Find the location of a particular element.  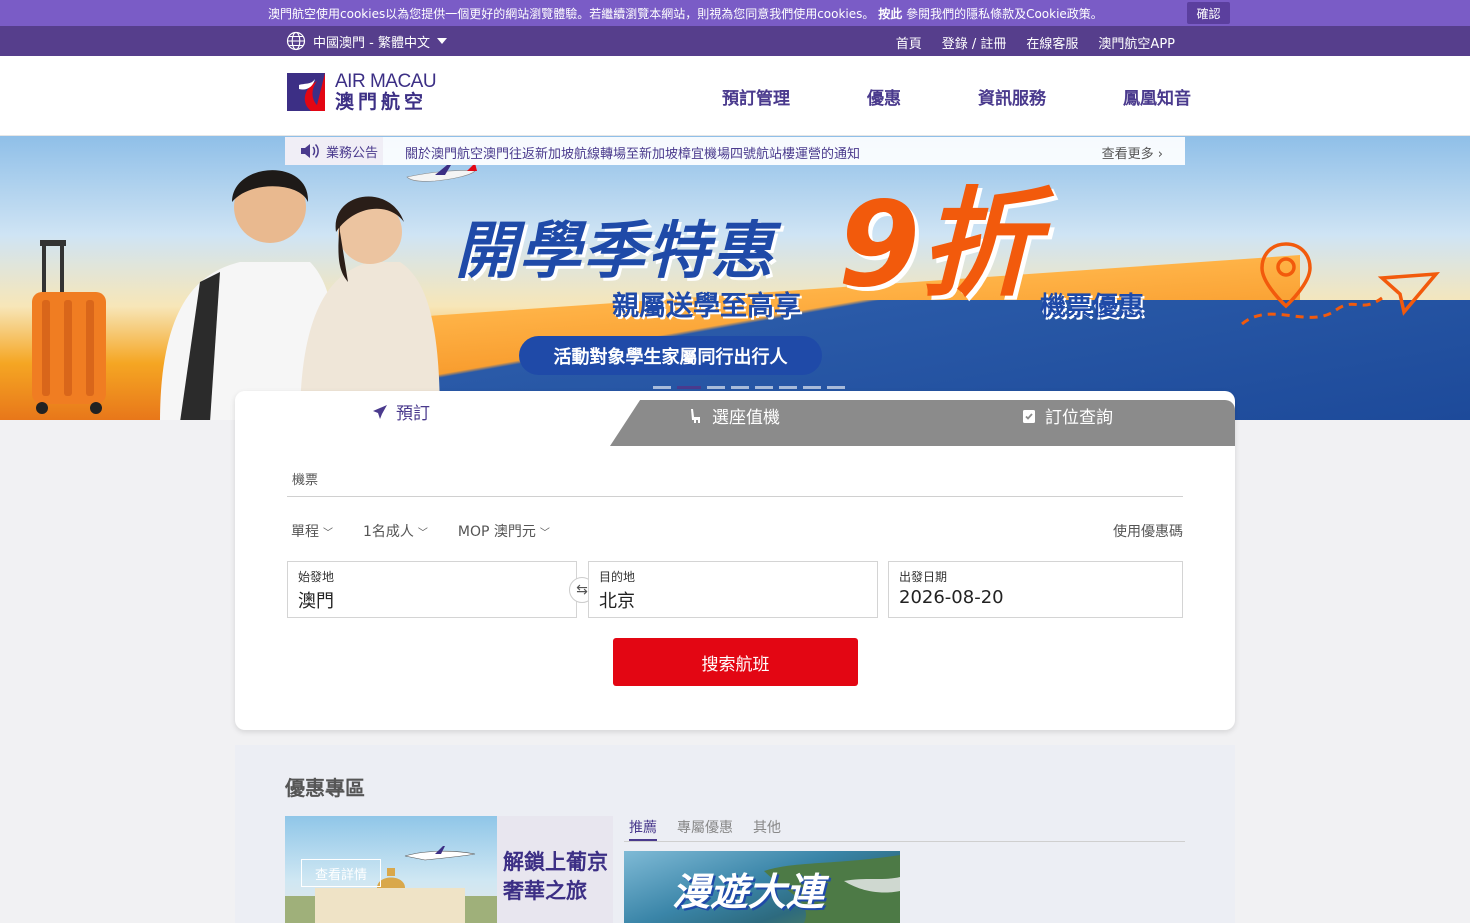

currency-dropdown: MOP 澳門元 ﹀ is located at coordinates (504, 531).